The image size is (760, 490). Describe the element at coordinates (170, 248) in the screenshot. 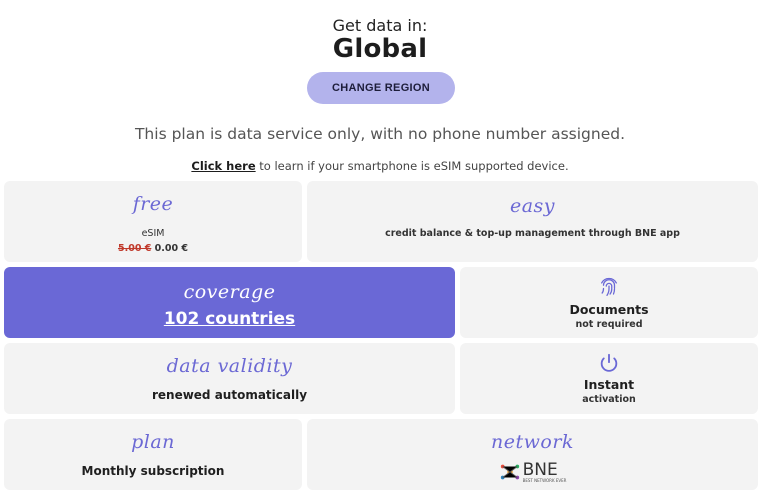

I see `new-price: 0.00 €` at that location.